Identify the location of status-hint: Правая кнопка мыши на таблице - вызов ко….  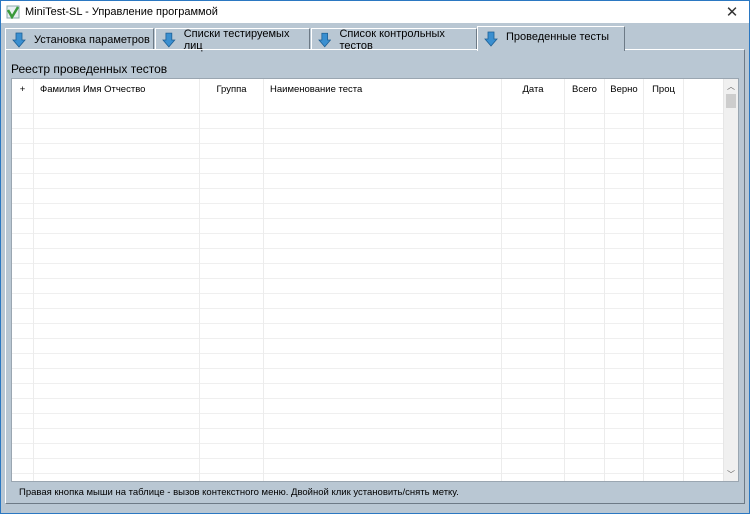
(239, 492).